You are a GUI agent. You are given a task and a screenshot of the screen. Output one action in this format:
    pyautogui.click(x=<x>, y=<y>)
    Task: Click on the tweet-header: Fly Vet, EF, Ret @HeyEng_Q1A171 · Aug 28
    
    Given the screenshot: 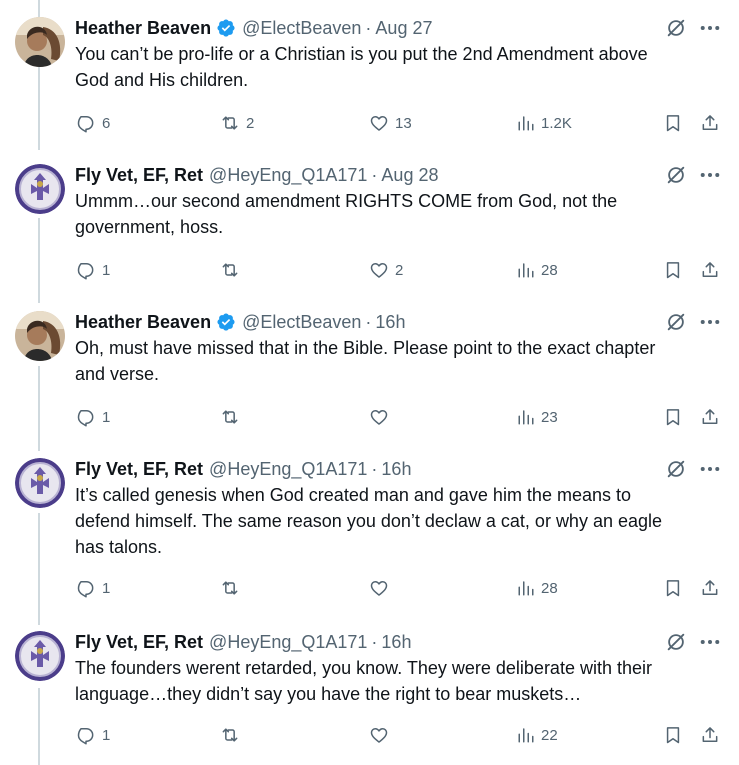 What is the action you would take?
    pyautogui.click(x=256, y=175)
    